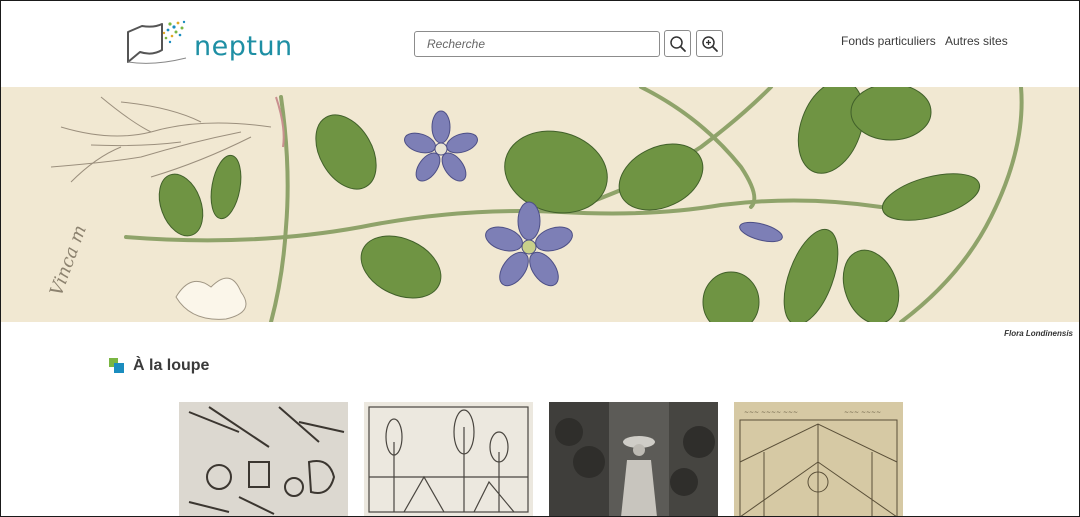 The image size is (1080, 517). I want to click on photo-woman-garden-image, so click(633, 459).